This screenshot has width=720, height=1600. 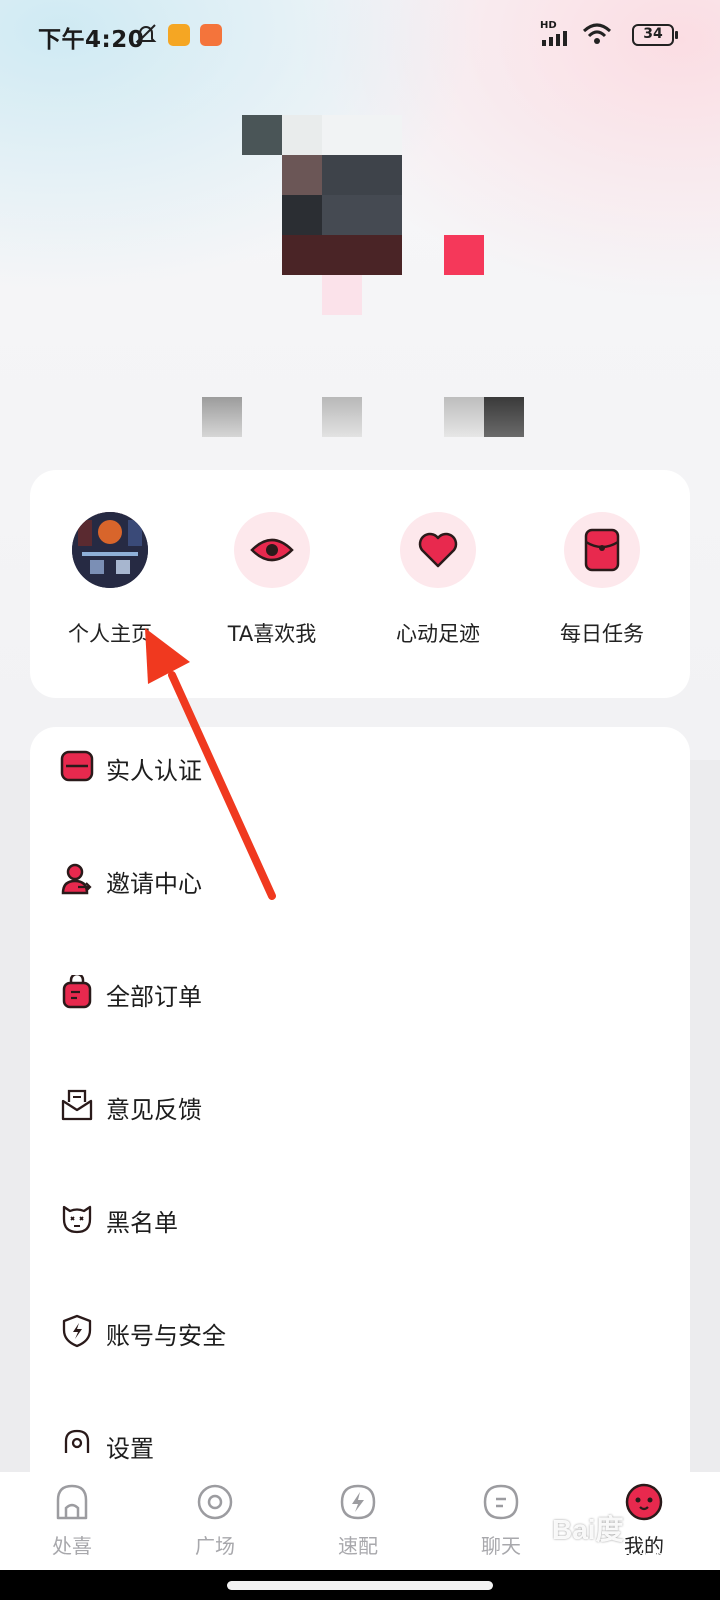 What do you see at coordinates (91, 40) in the screenshot?
I see `status-time: 下午4:20` at bounding box center [91, 40].